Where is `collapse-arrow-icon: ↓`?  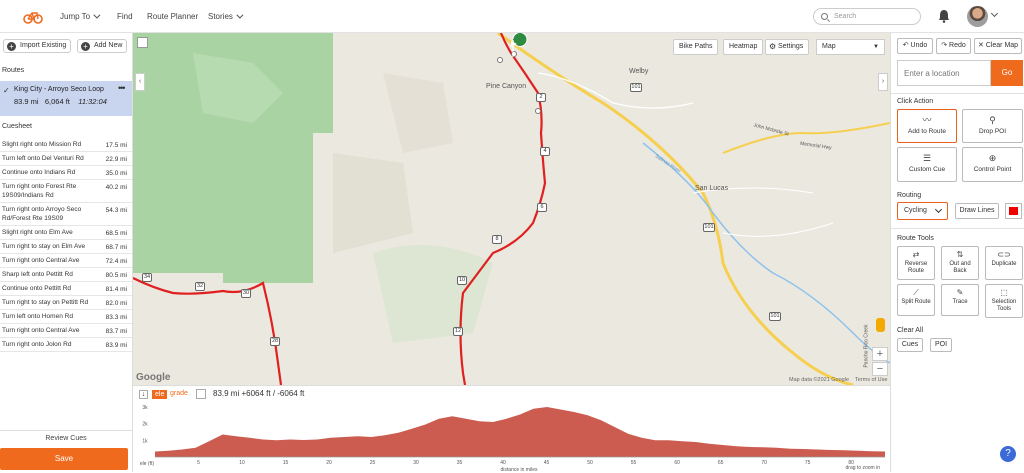 collapse-arrow-icon: ↓ is located at coordinates (143, 394).